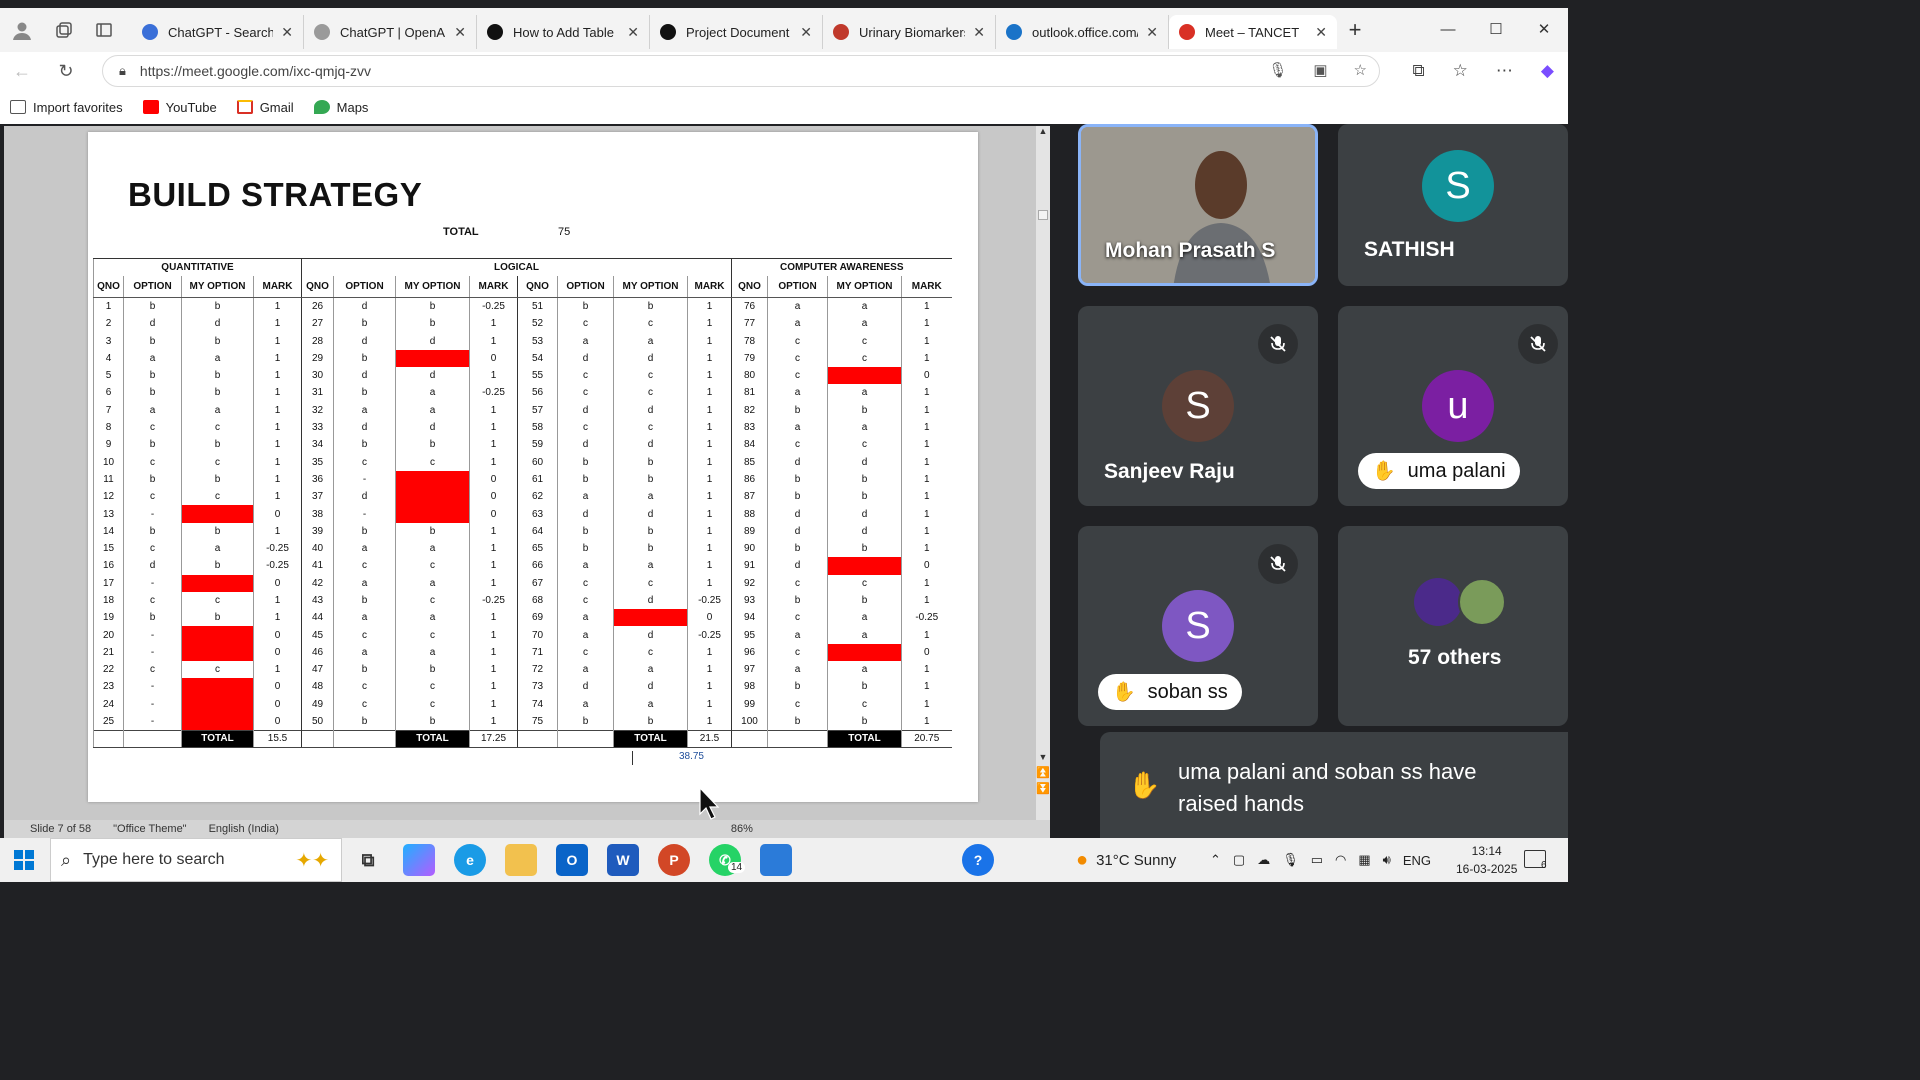 This screenshot has width=1920, height=1080. Describe the element at coordinates (1198, 626) in the screenshot. I see `participant-tile-soban: S ✋ soban ss` at that location.